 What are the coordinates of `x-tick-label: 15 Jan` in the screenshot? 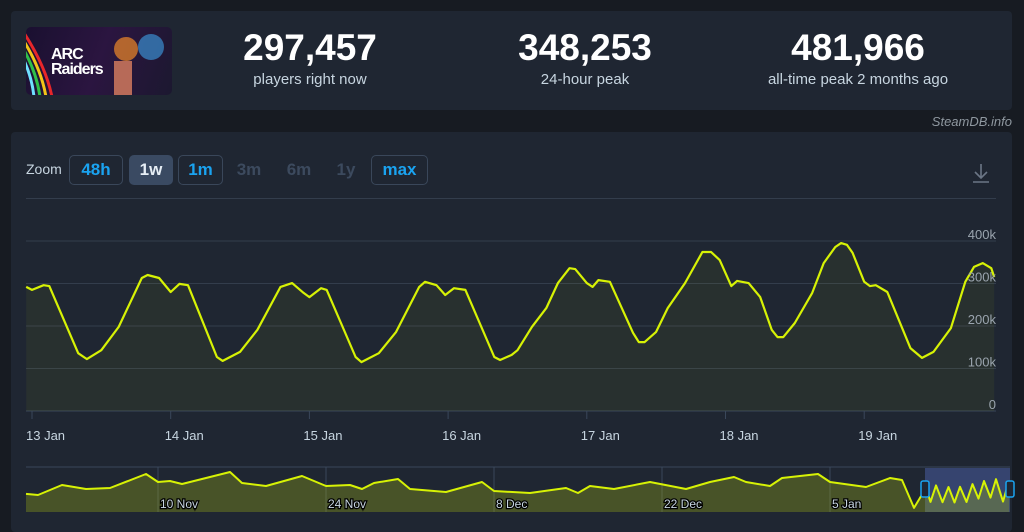 It's located at (322, 435).